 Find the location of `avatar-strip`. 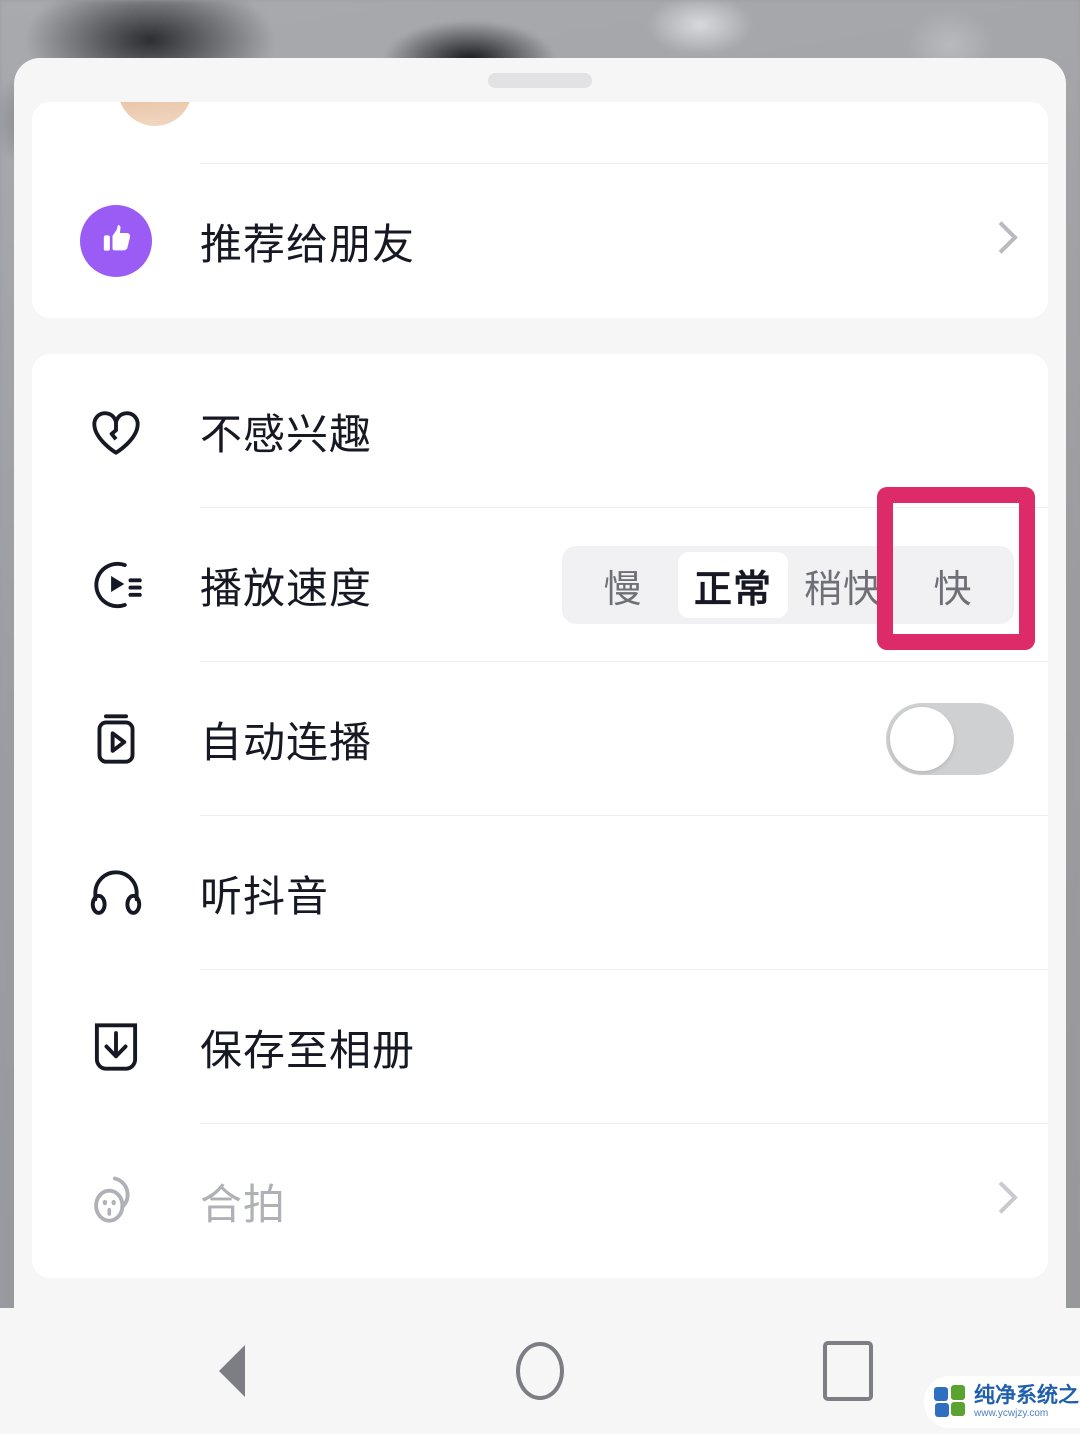

avatar-strip is located at coordinates (540, 133).